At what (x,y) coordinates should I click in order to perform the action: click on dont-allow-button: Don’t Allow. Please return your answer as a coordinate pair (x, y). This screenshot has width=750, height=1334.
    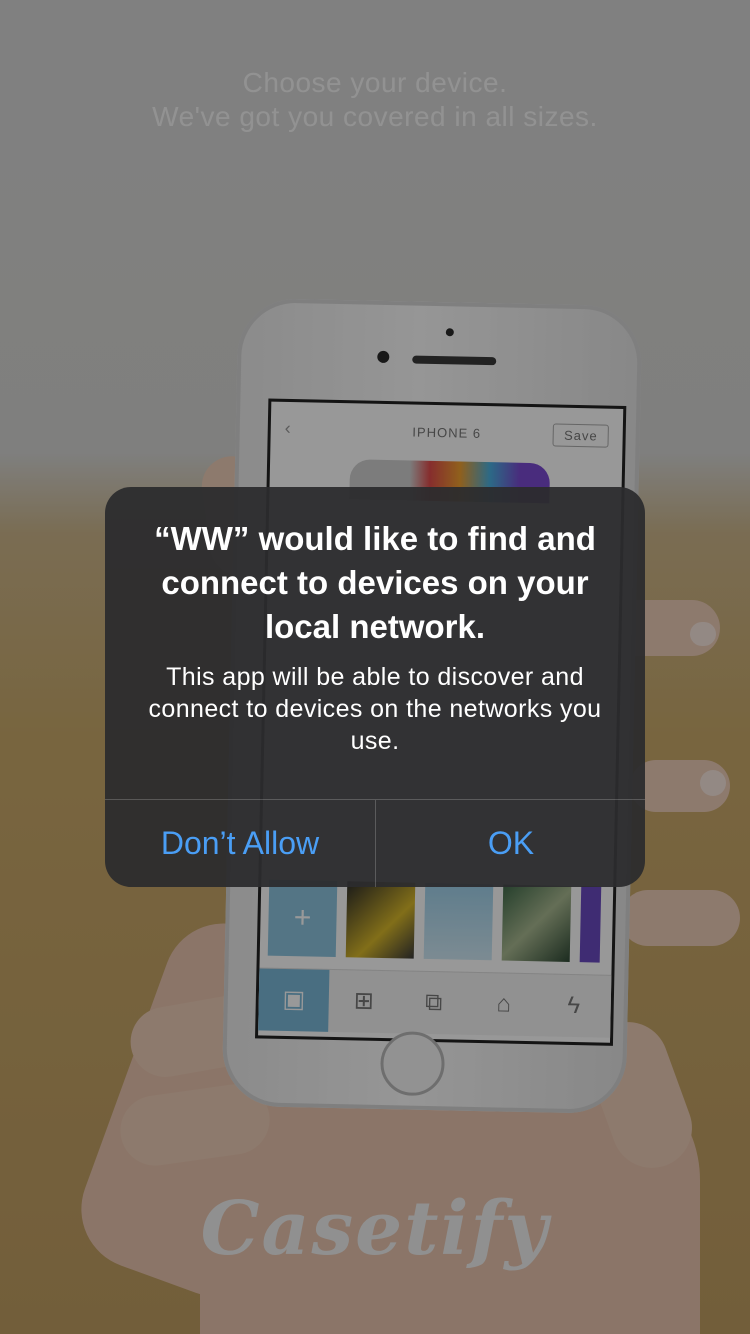
    Looking at the image, I should click on (240, 843).